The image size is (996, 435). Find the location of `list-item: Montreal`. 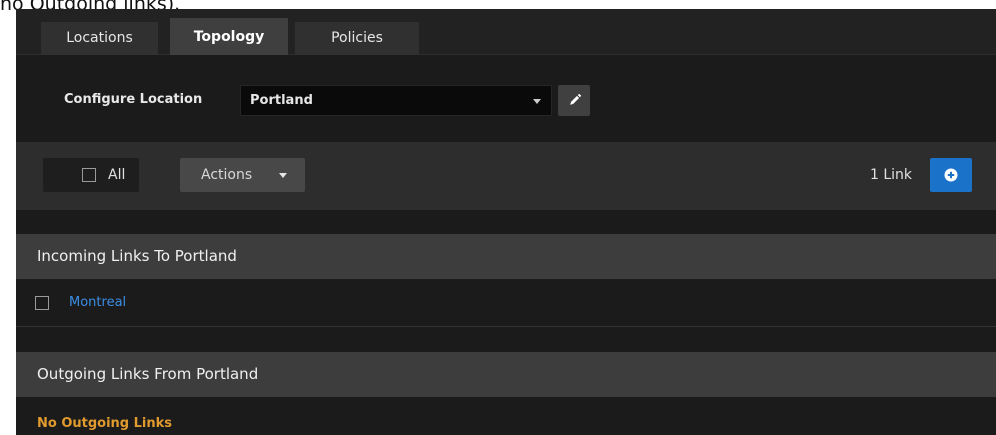

list-item: Montreal is located at coordinates (506, 303).